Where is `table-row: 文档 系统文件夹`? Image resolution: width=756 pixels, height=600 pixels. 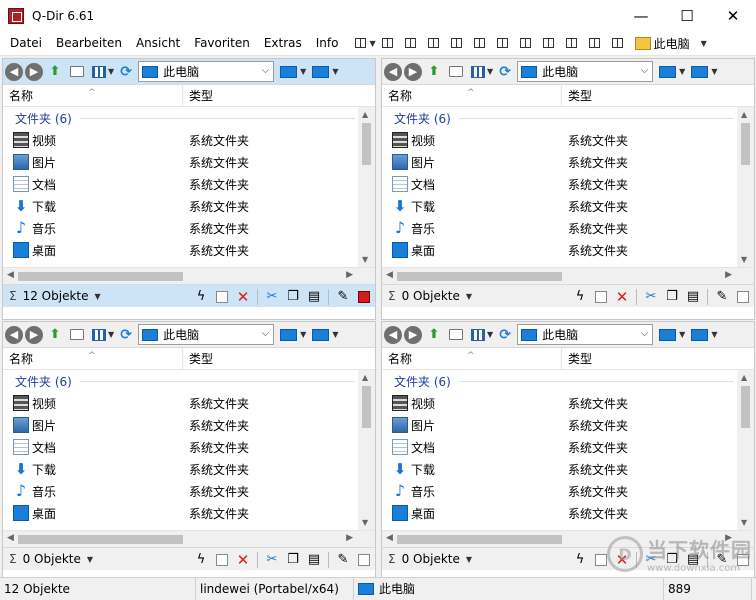 table-row: 文档 系统文件夹 is located at coordinates (568, 447).